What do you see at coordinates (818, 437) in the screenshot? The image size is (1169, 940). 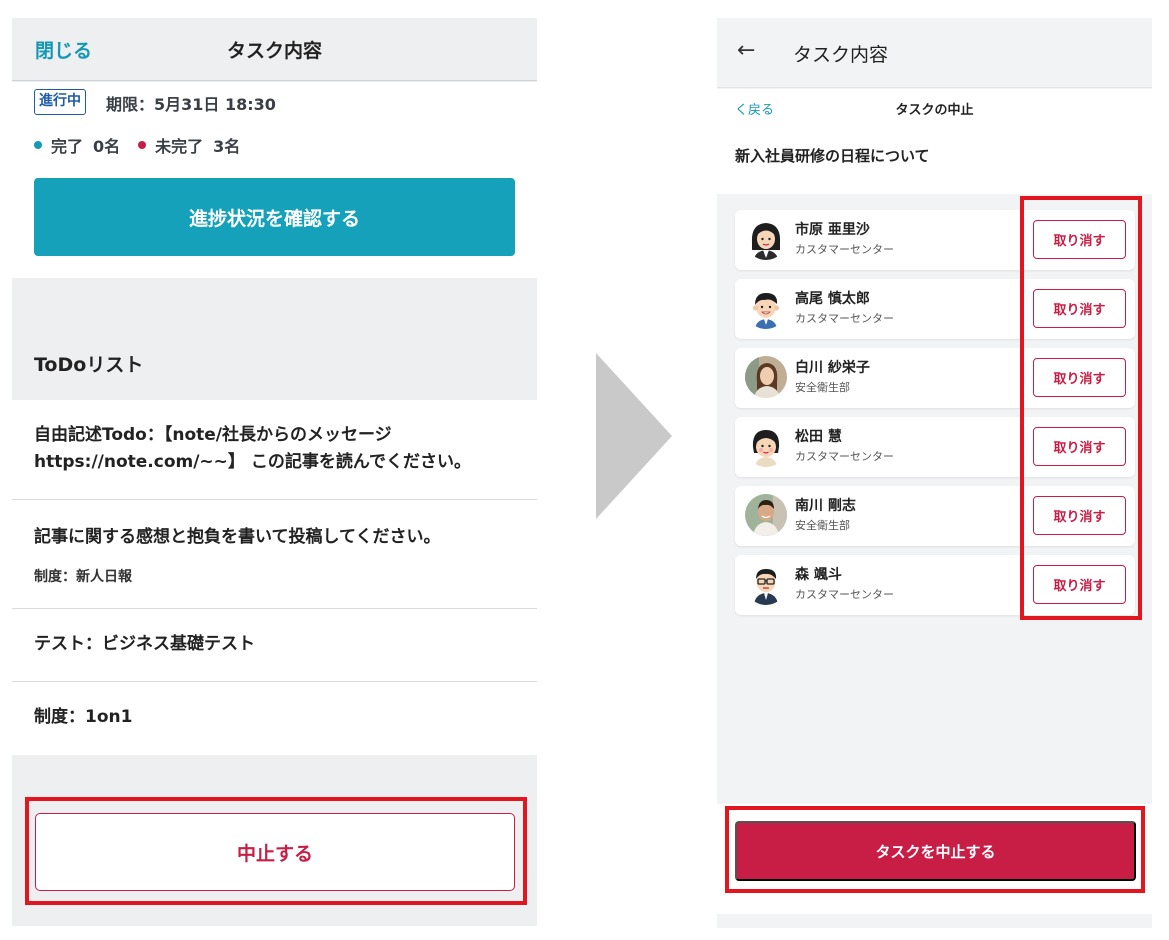 I see `member-name: 松田 慧` at bounding box center [818, 437].